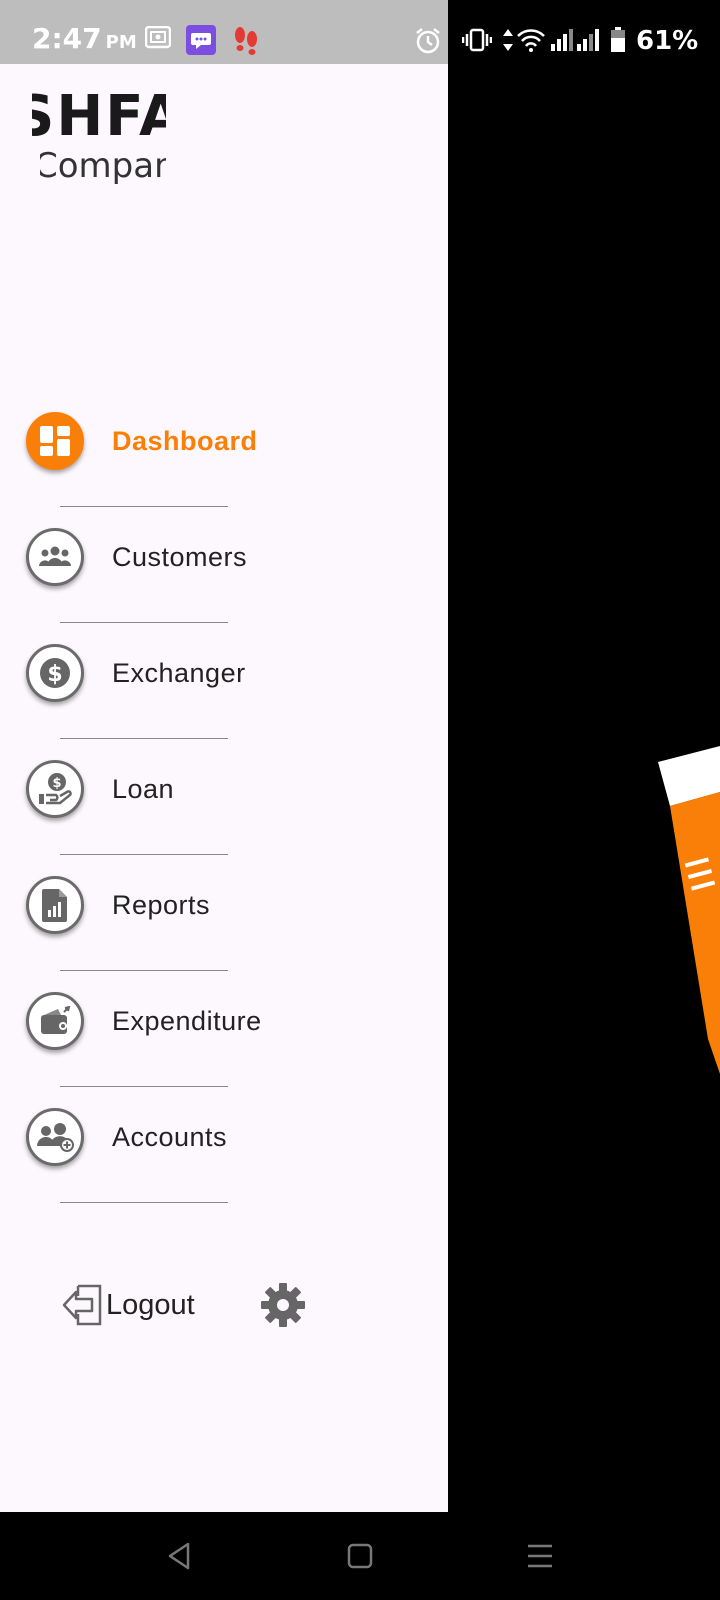  Describe the element at coordinates (150, 1304) in the screenshot. I see `logout-label: Logout` at that location.